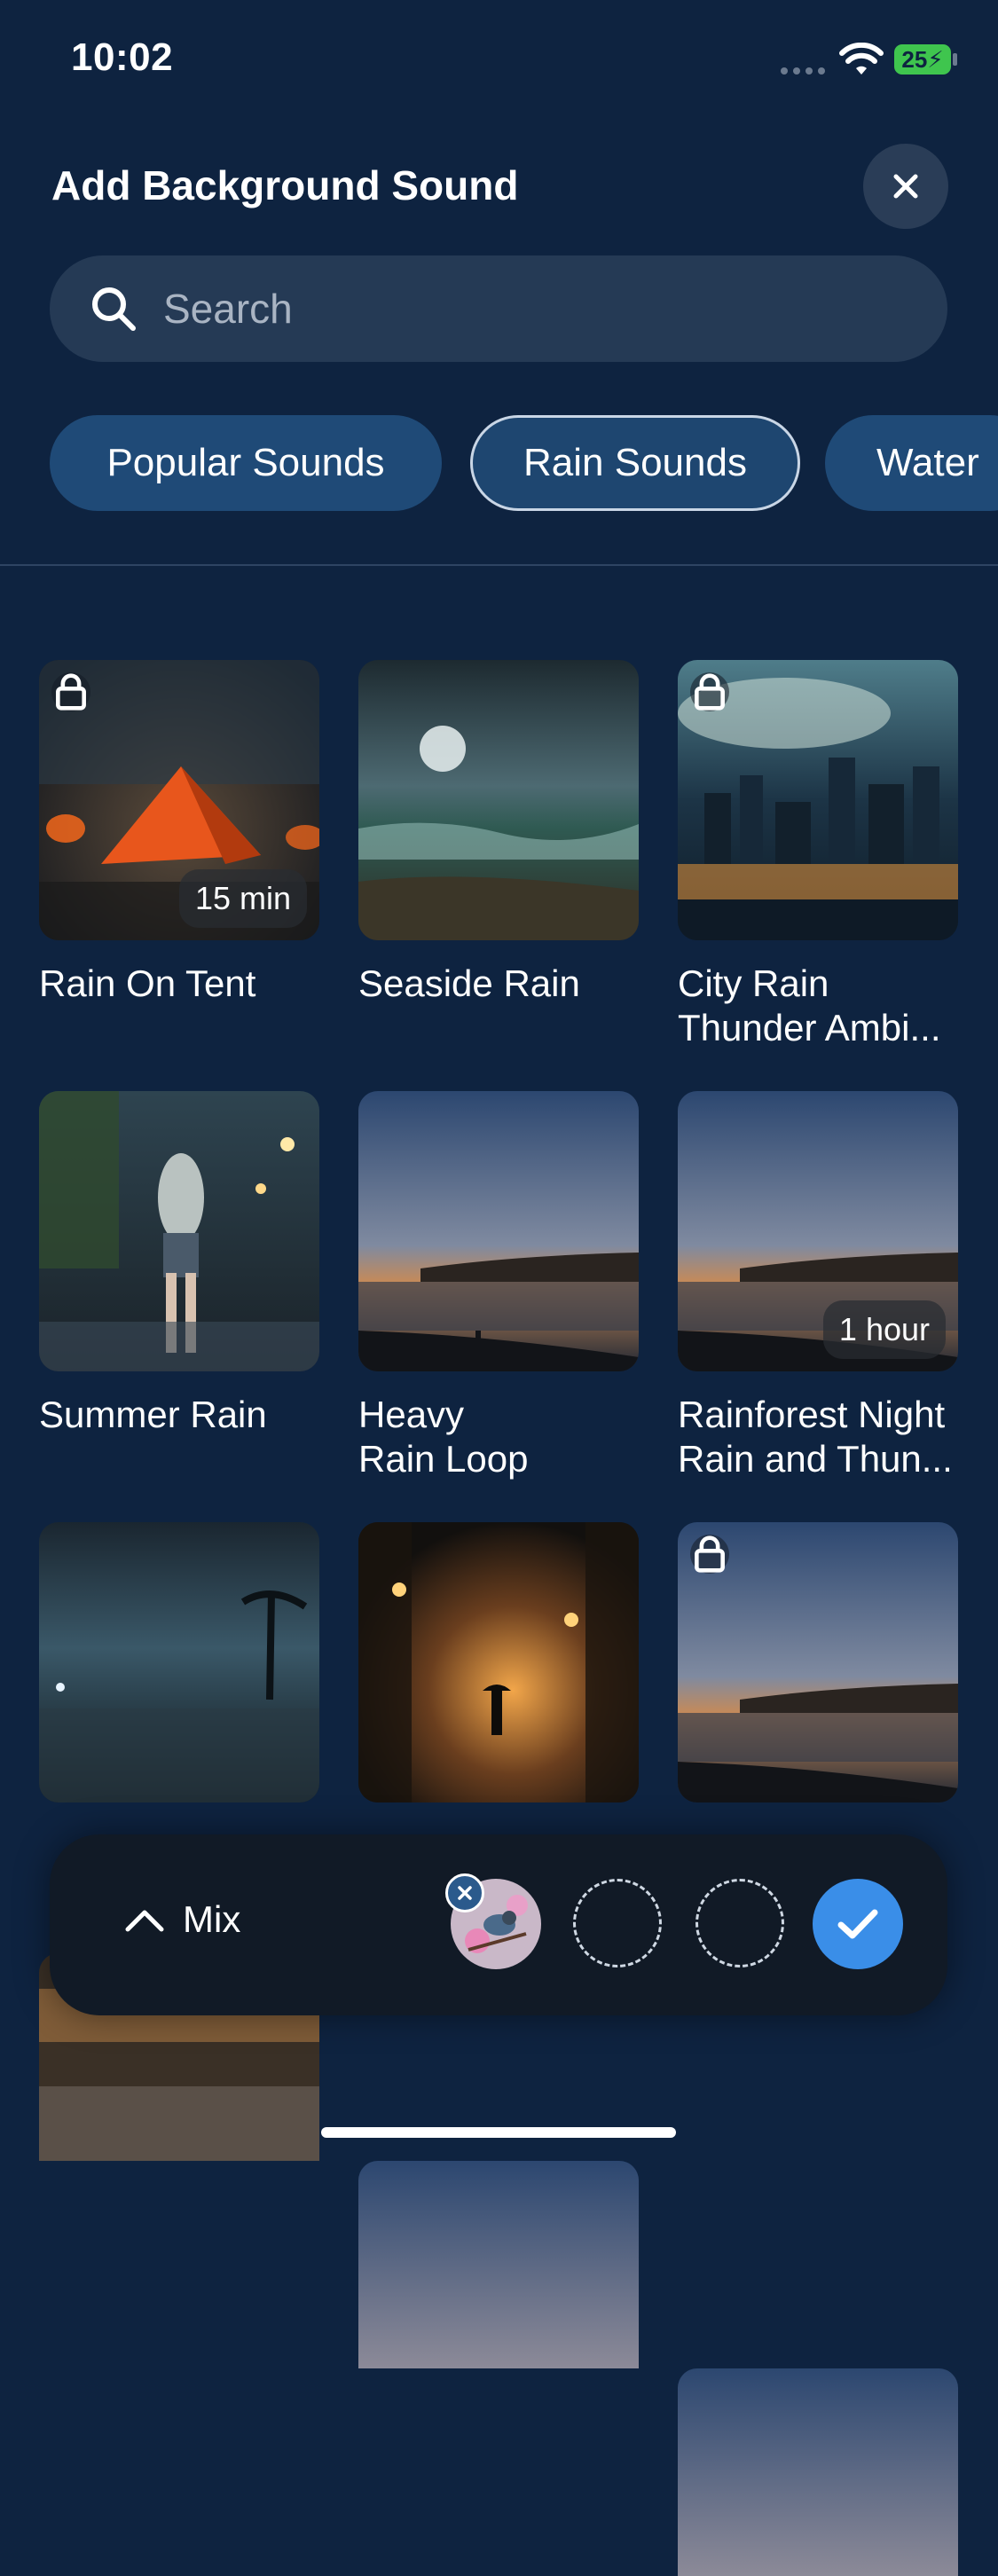  Describe the element at coordinates (243, 898) in the screenshot. I see `duration-badge: 15 min` at that location.